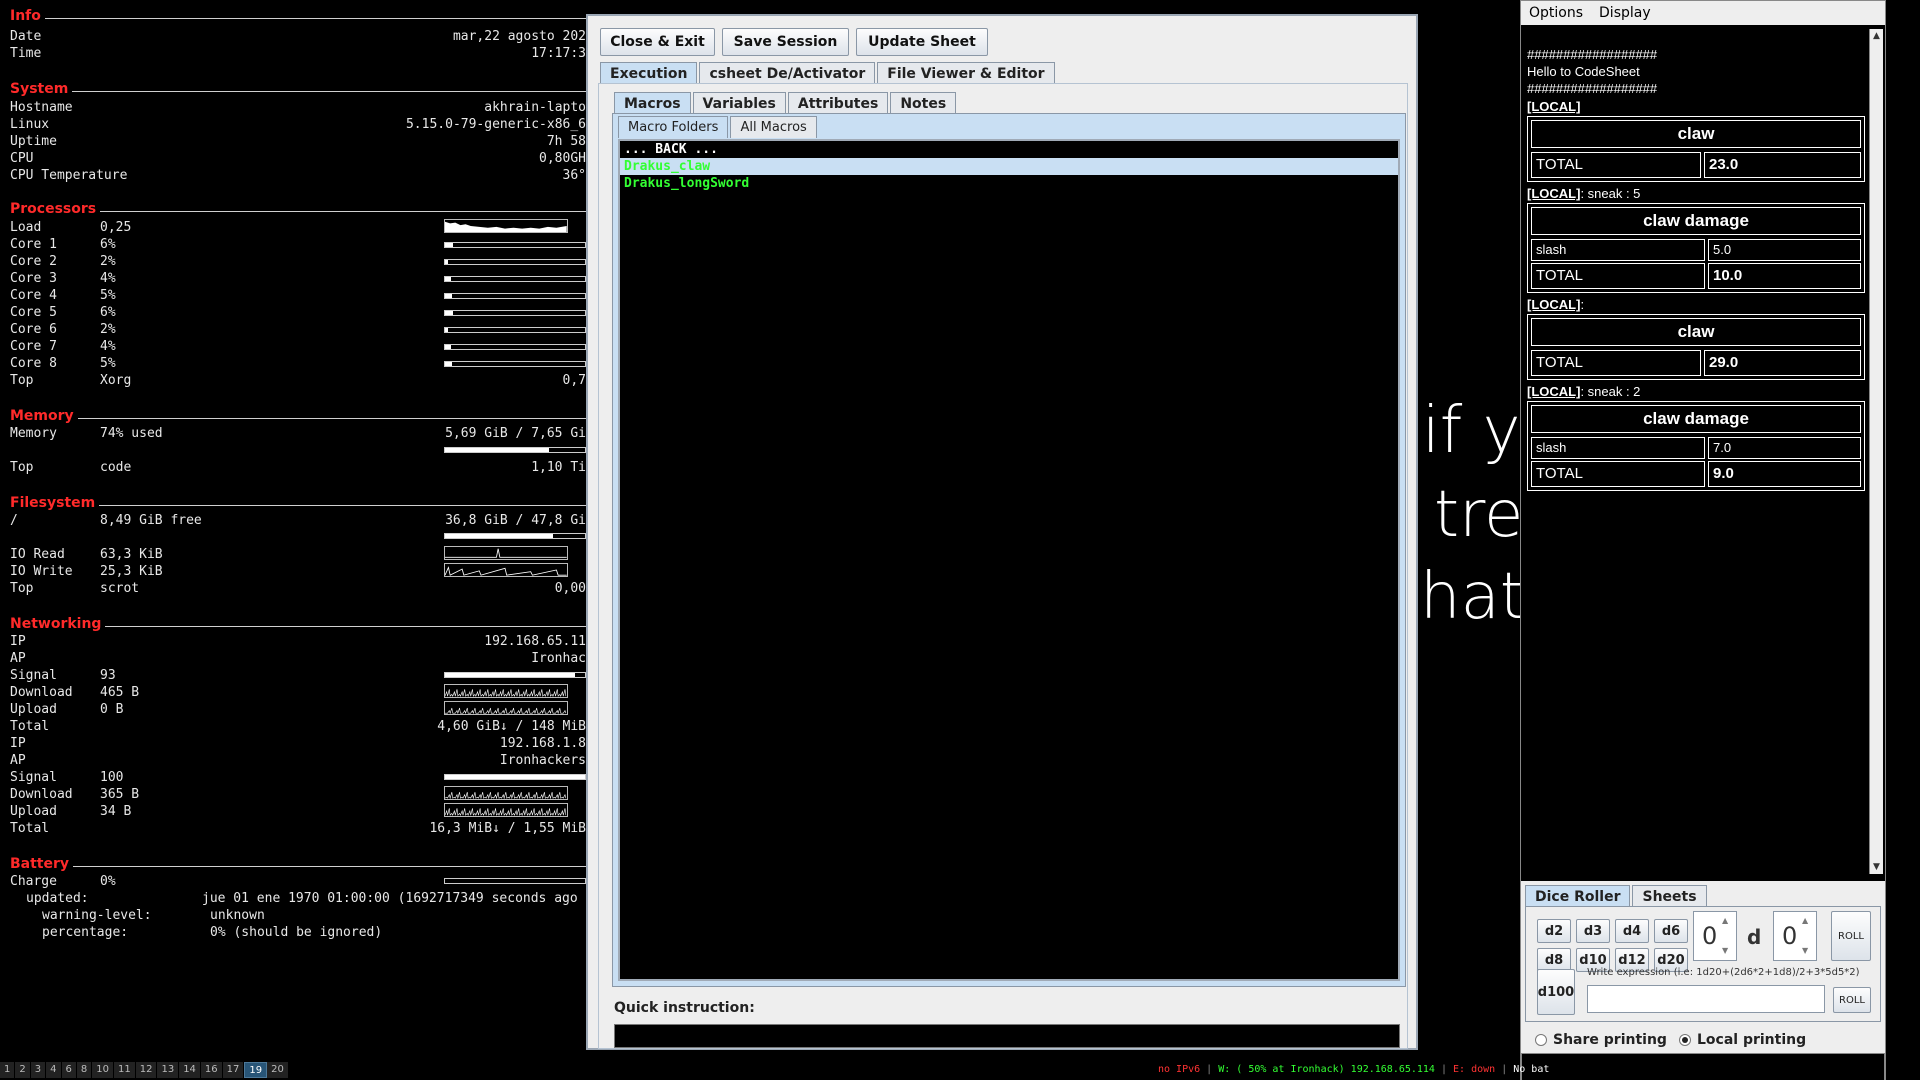 The width and height of the screenshot is (1920, 1080). Describe the element at coordinates (168, 1070) in the screenshot. I see `workspace-button: 13` at that location.